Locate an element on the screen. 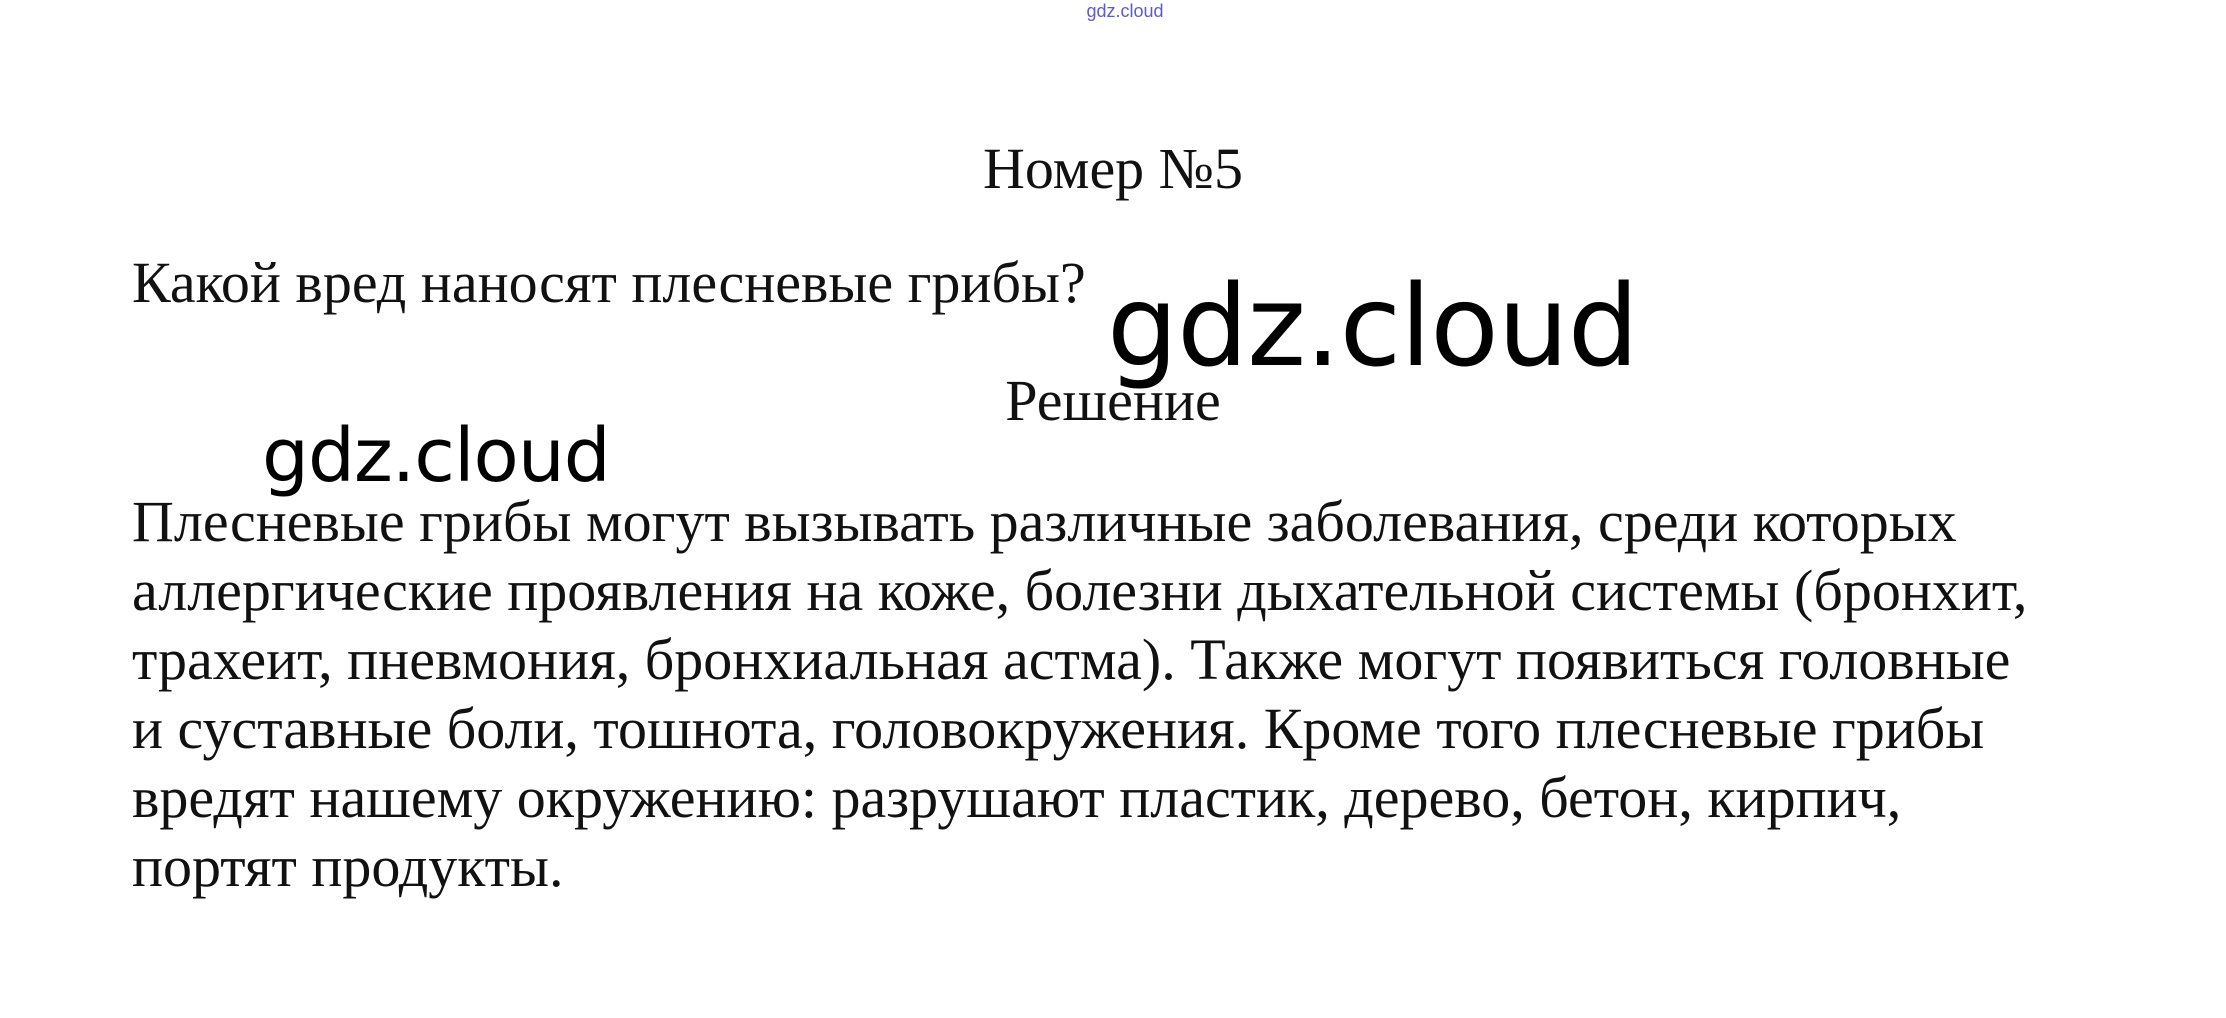 This screenshot has height=1018, width=2226. exercise-number-title: Номер №5 is located at coordinates (1113, 168).